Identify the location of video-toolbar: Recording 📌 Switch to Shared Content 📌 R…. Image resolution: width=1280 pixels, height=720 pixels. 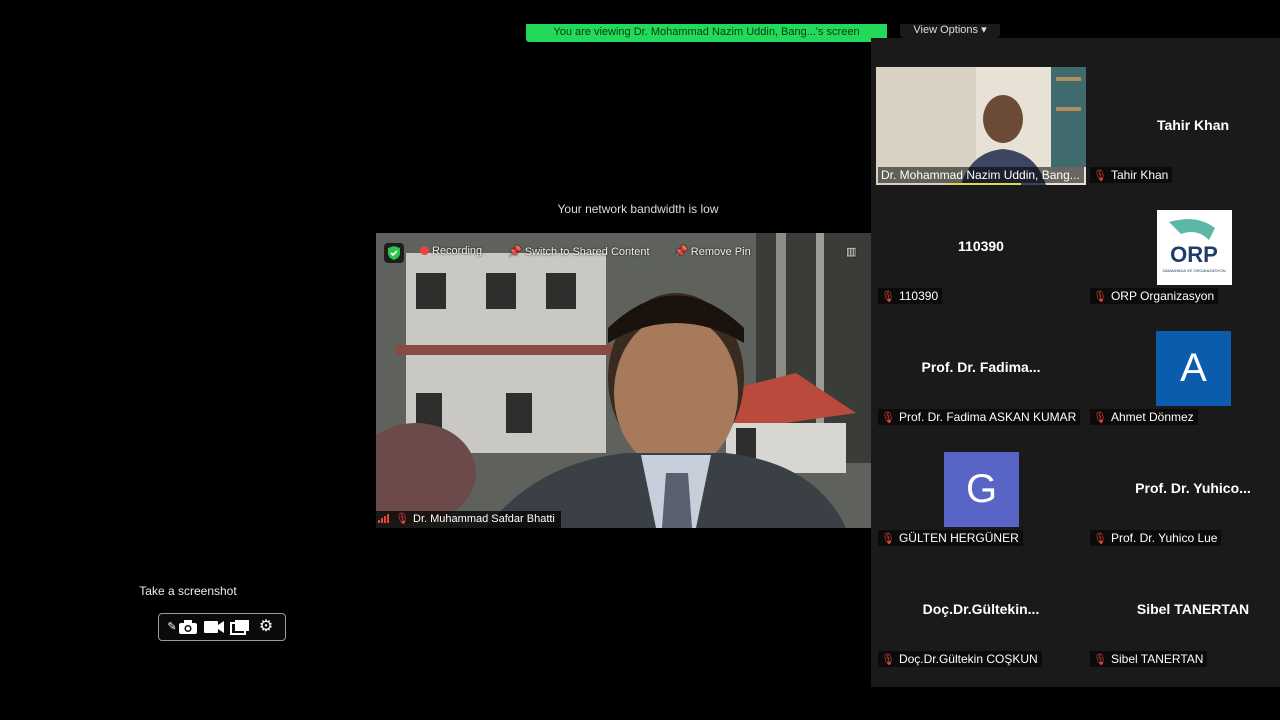
(623, 251).